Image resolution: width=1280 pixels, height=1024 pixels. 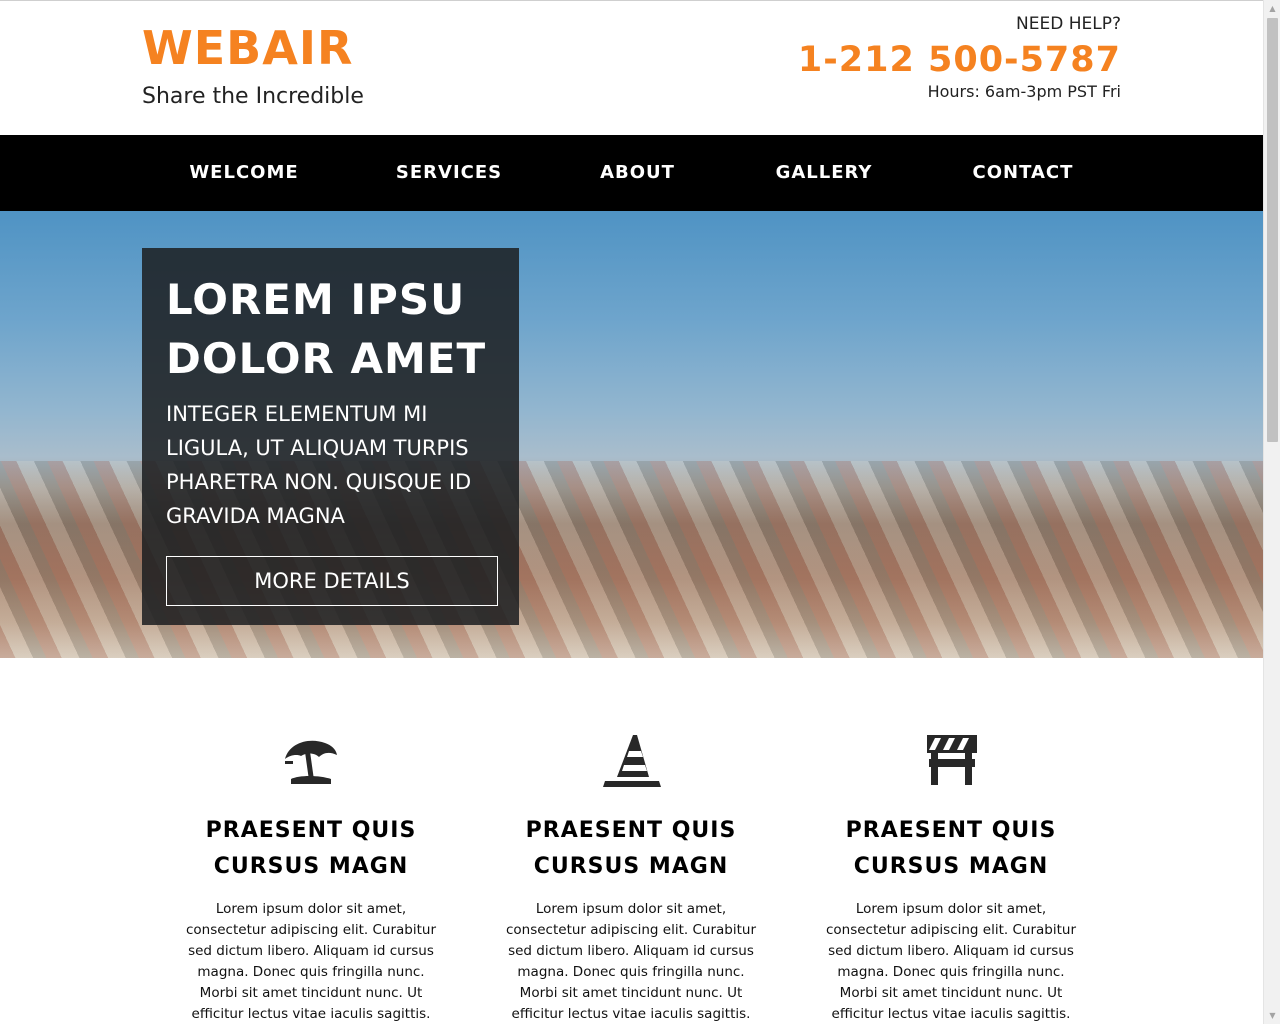 I want to click on main-nav: WELCOME SERVICES ABOUT GALLERY CONTACT, so click(x=631, y=173).